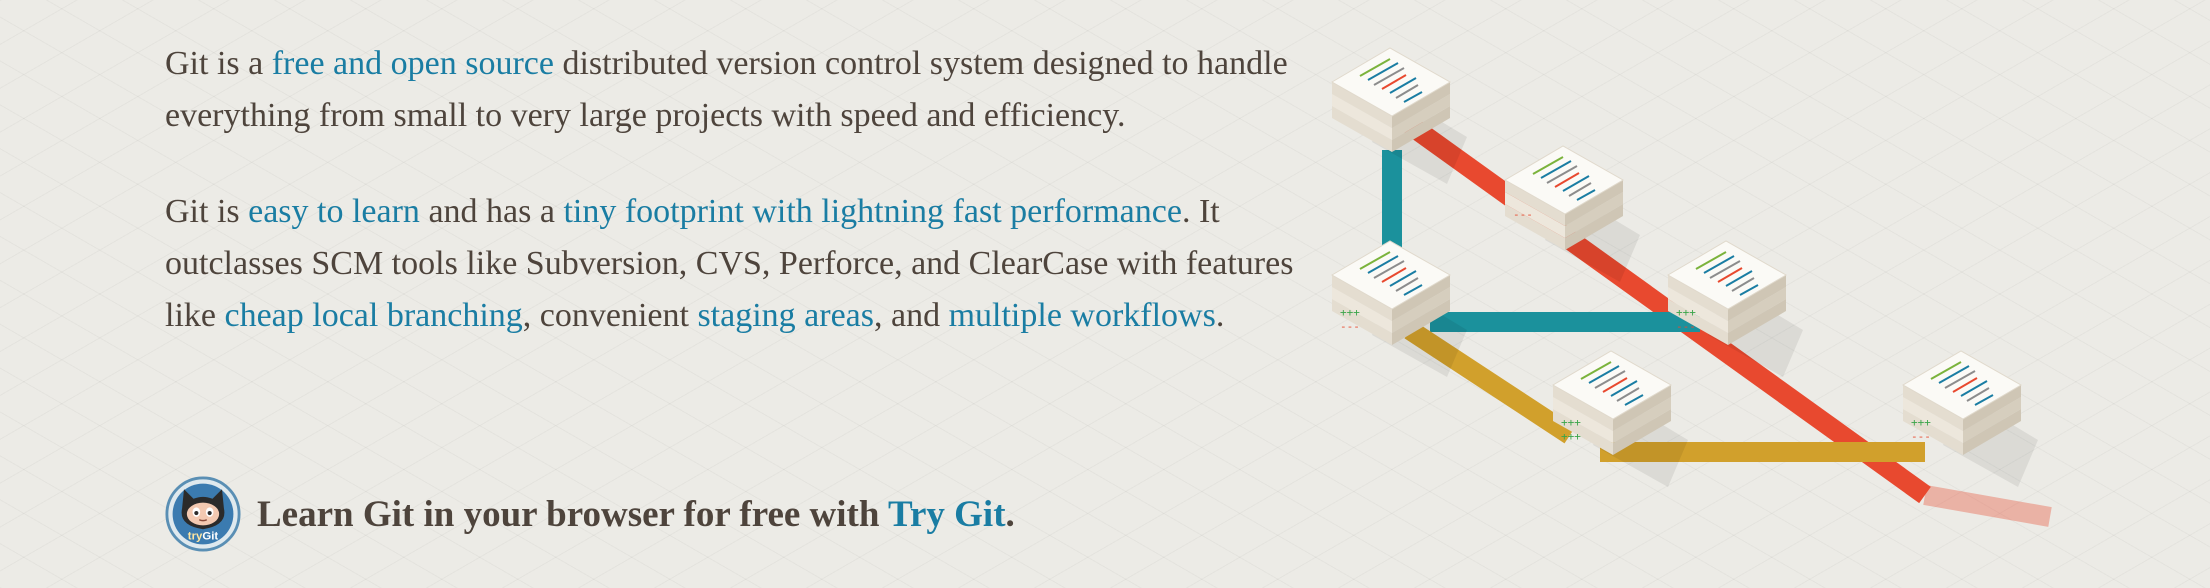 The image size is (2210, 588). What do you see at coordinates (1010, 514) in the screenshot?
I see `try-git-end: .` at bounding box center [1010, 514].